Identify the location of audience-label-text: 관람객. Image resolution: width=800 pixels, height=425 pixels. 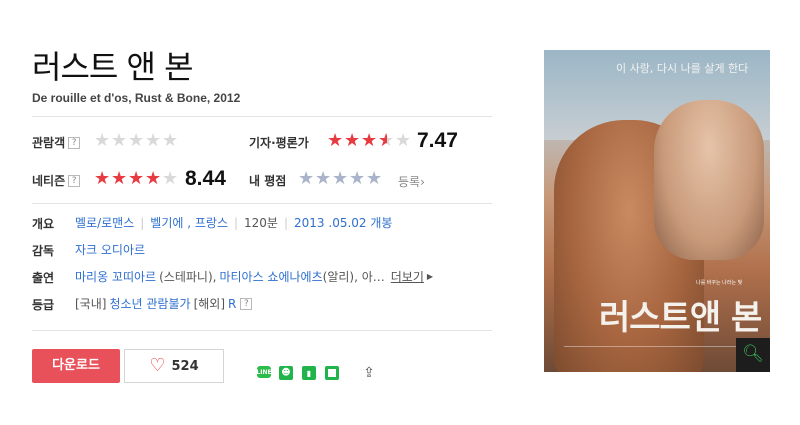
(49, 143).